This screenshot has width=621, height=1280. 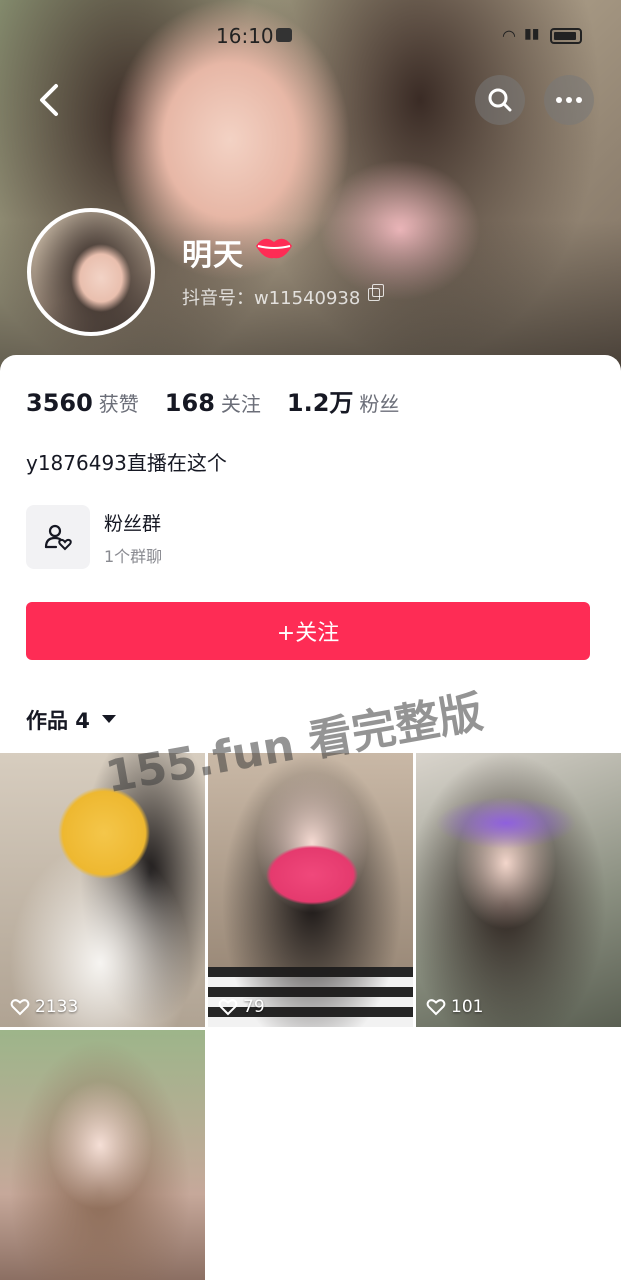 I want to click on tab-works: 作品 4, so click(x=58, y=720).